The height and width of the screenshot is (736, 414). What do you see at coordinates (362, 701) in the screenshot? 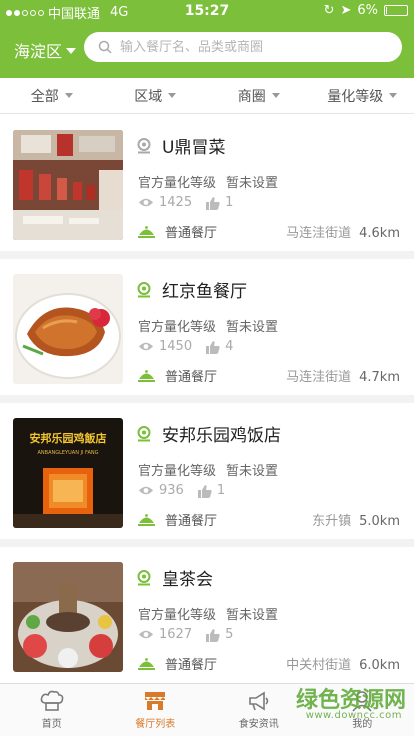
I see `profile-icon` at bounding box center [362, 701].